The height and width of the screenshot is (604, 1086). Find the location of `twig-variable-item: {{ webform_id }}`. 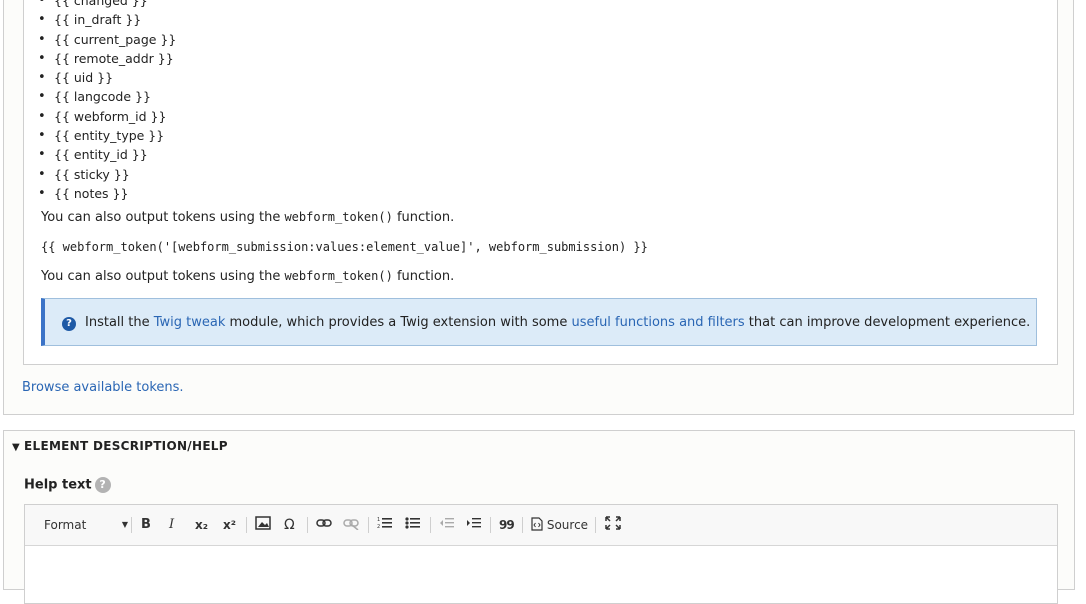

twig-variable-item: {{ webform_id }} is located at coordinates (107, 116).